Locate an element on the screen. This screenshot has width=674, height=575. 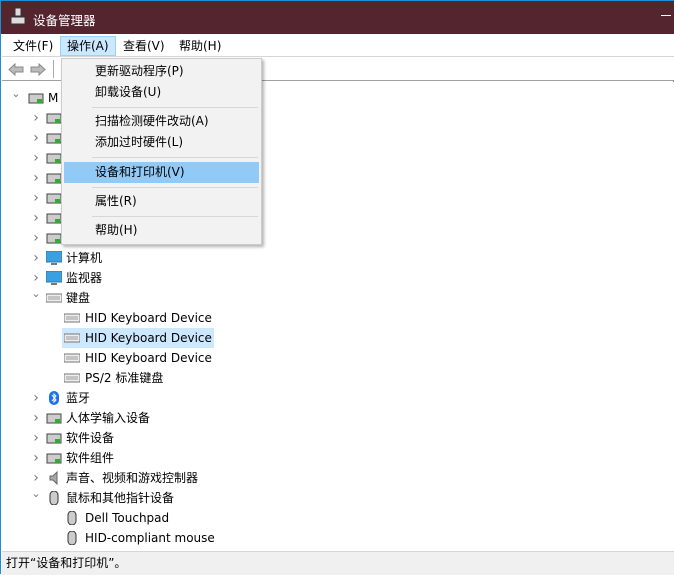
software-device-icon is located at coordinates (54, 438).